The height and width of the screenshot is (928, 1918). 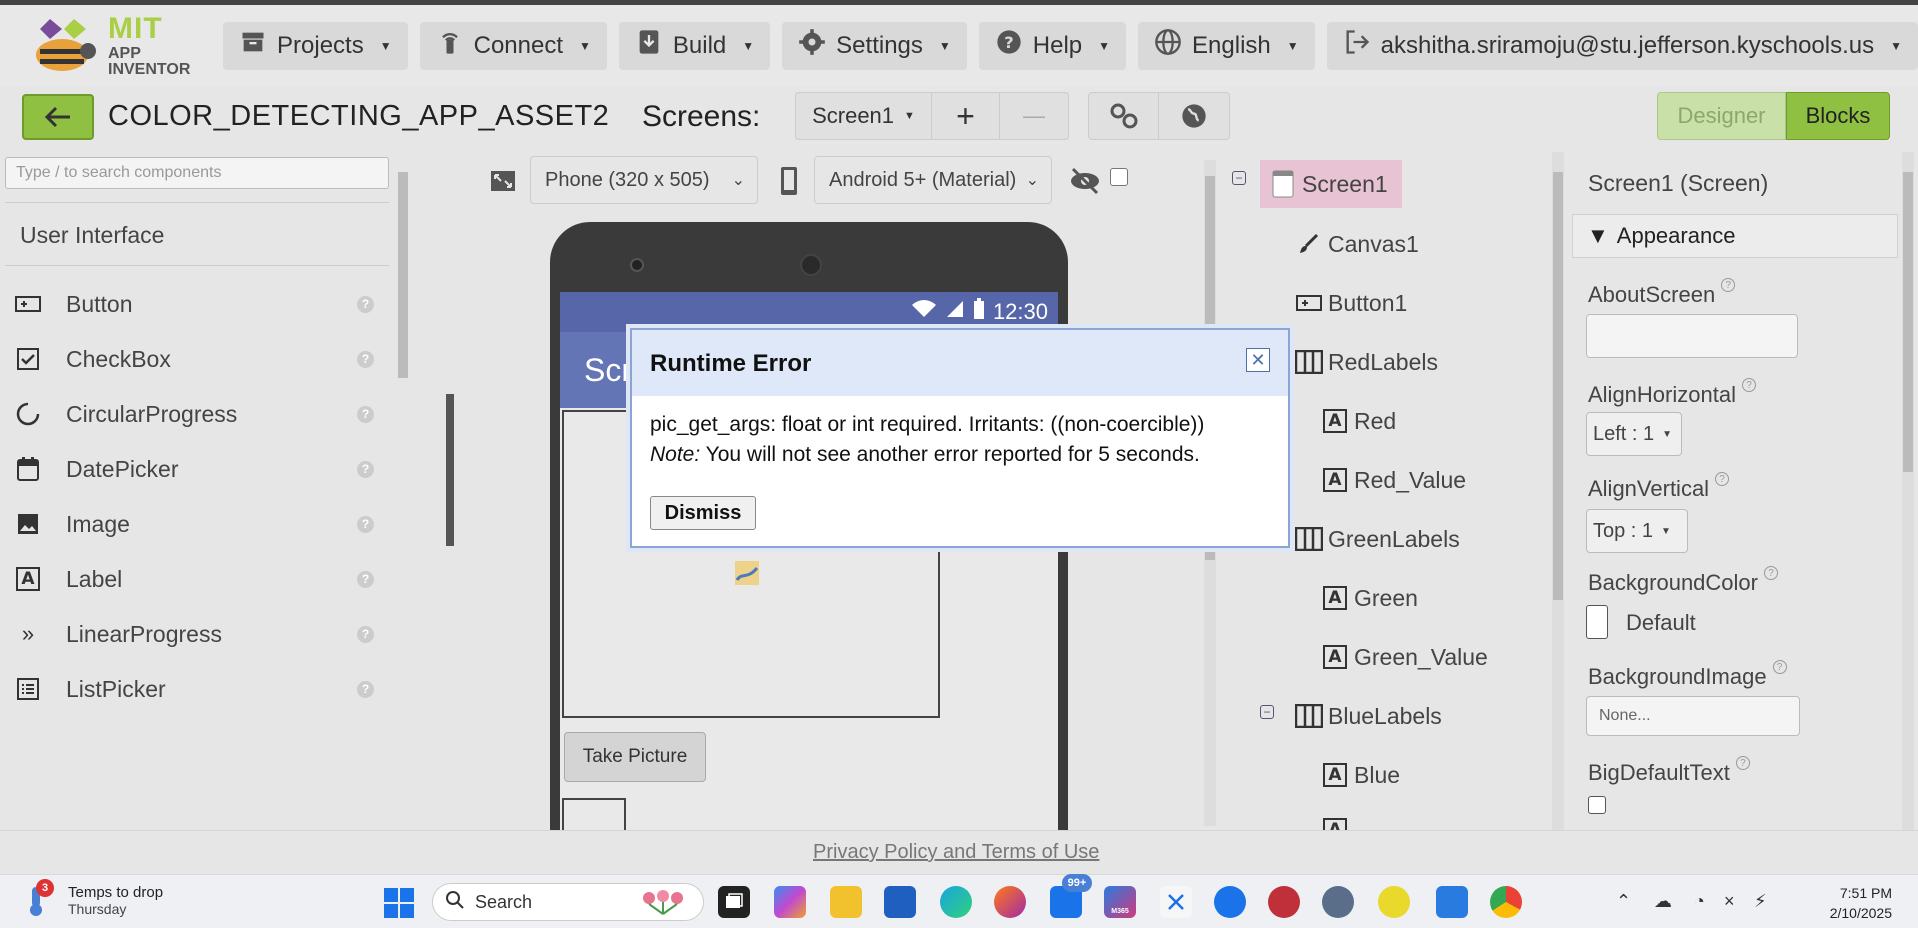 What do you see at coordinates (846, 902) in the screenshot?
I see `file-explorer-icon` at bounding box center [846, 902].